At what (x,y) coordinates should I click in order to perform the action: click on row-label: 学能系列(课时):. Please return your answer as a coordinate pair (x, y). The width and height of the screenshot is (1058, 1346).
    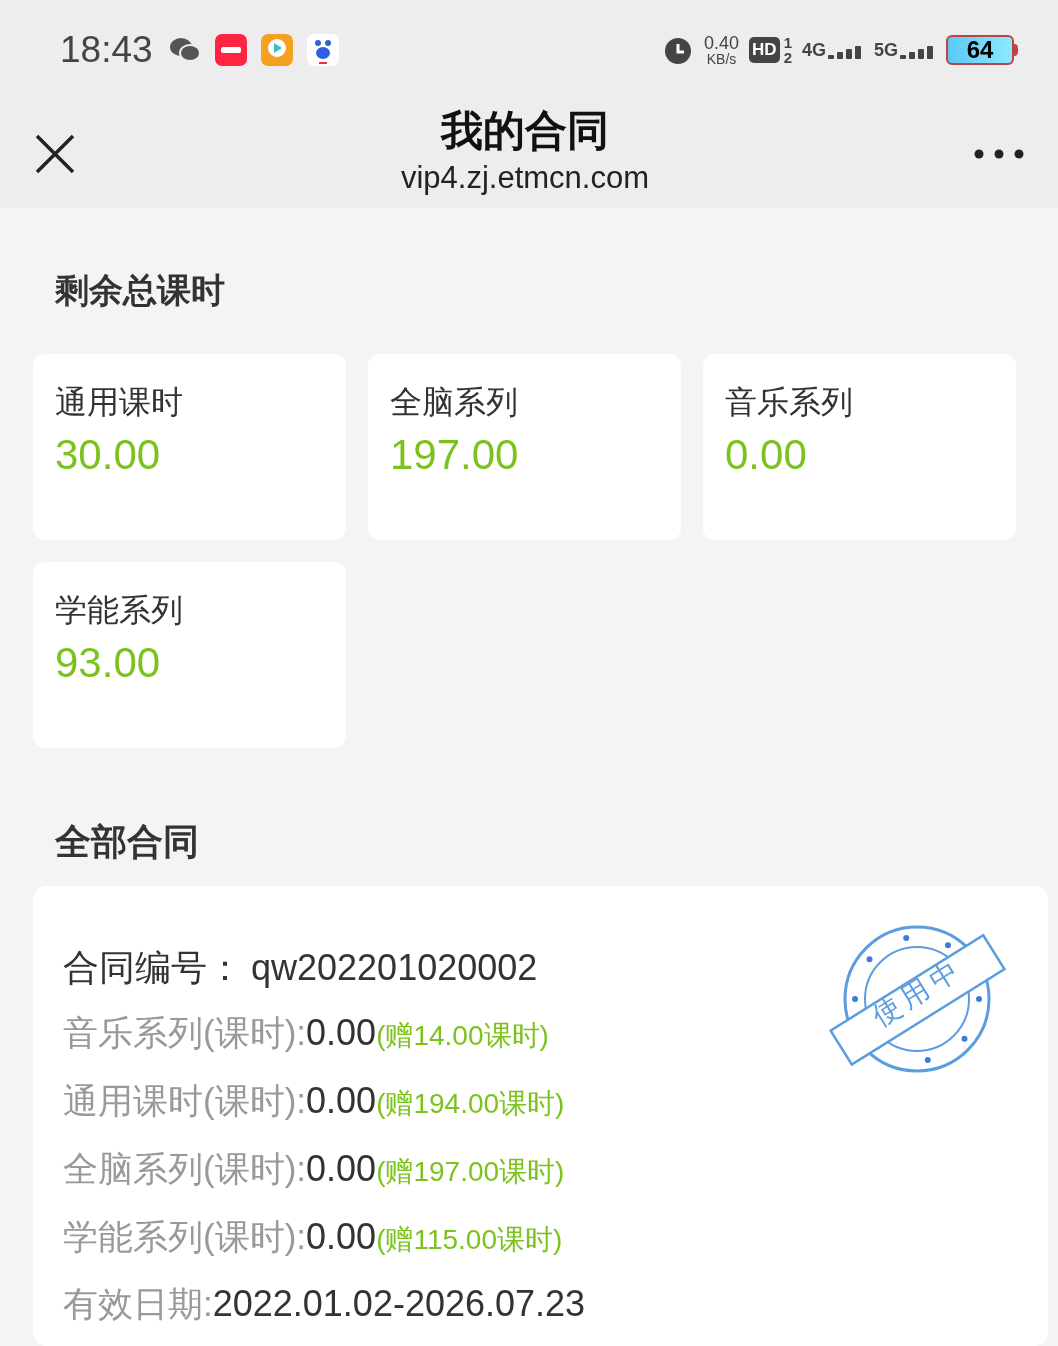
    Looking at the image, I should click on (185, 1237).